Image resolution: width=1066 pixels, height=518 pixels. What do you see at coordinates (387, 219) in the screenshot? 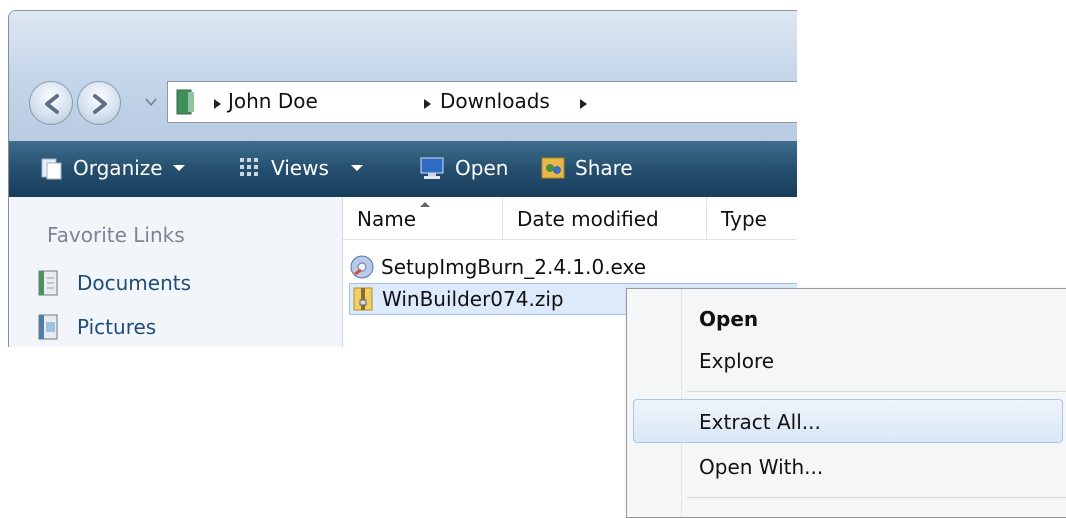
I see `column-header-label: Name` at bounding box center [387, 219].